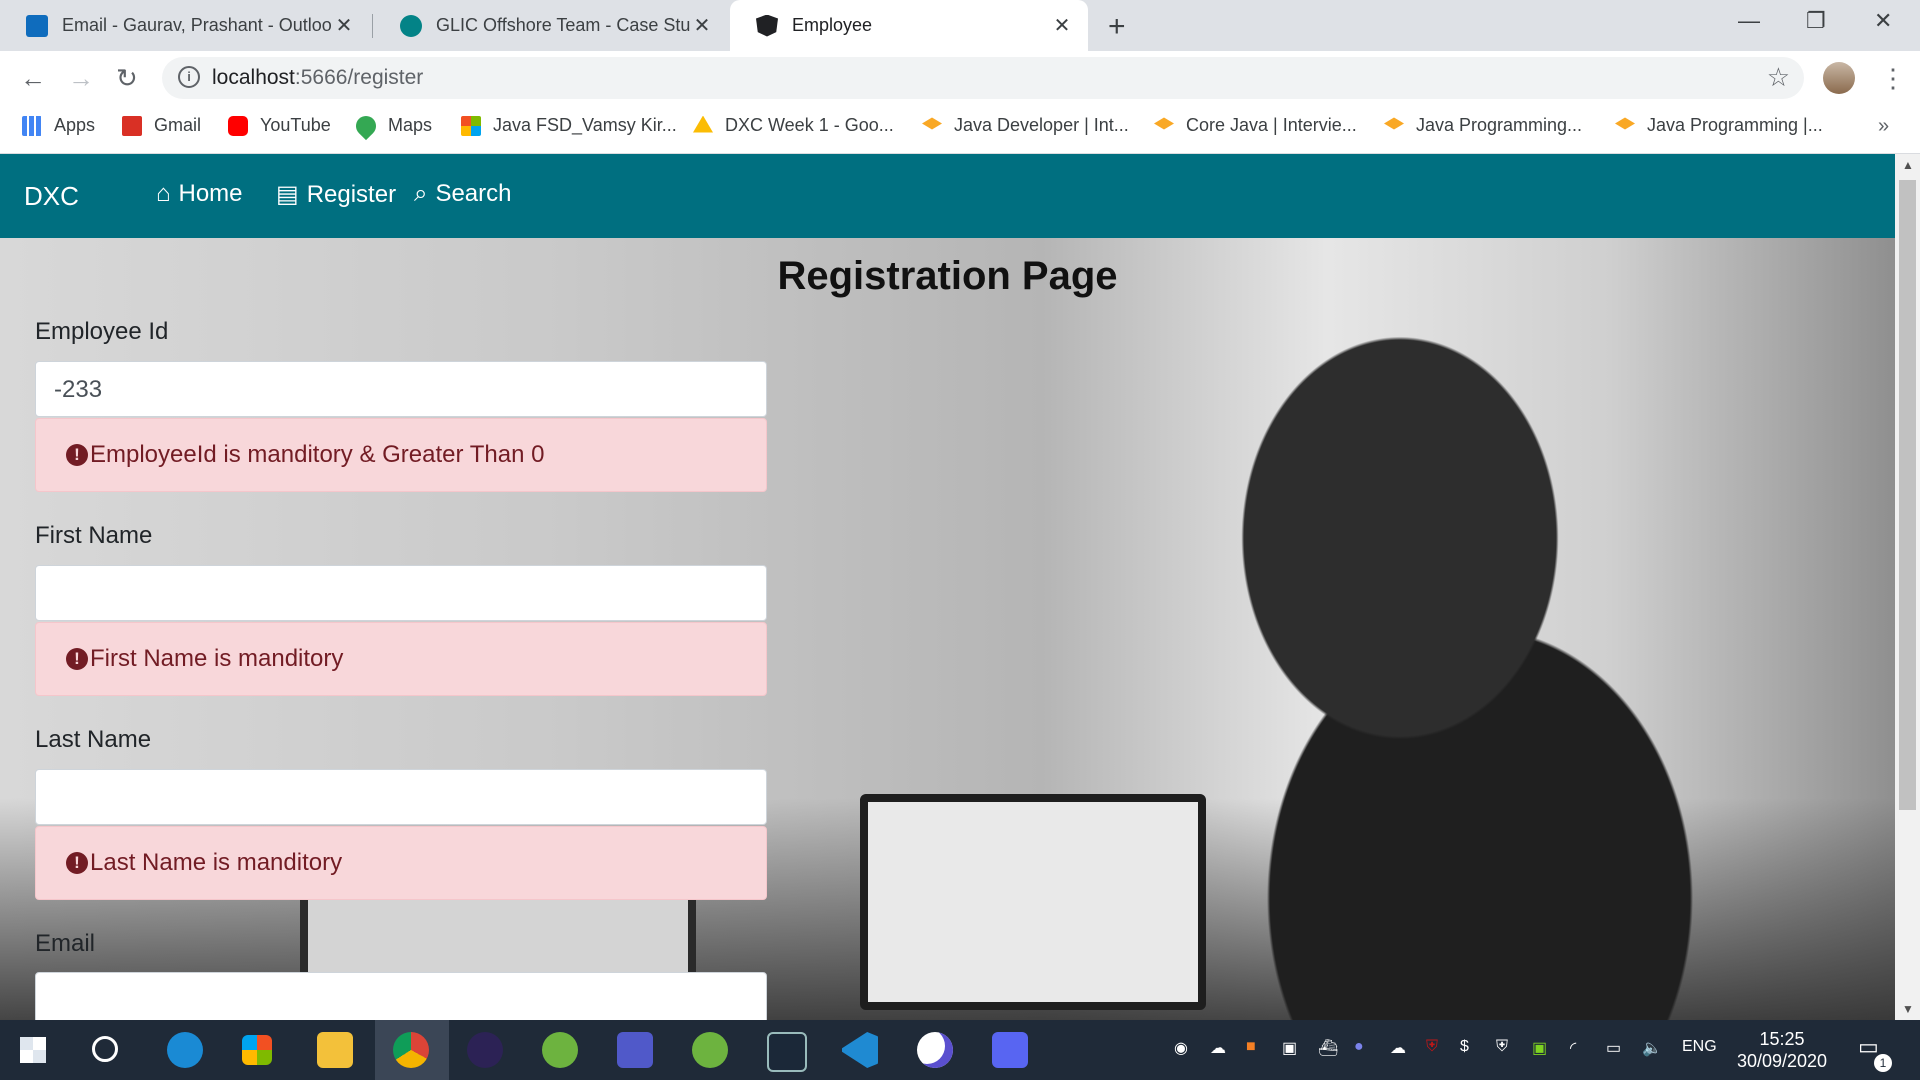 This screenshot has height=1080, width=1920. What do you see at coordinates (1218, 1048) in the screenshot?
I see `tray-app-icon: ☁` at bounding box center [1218, 1048].